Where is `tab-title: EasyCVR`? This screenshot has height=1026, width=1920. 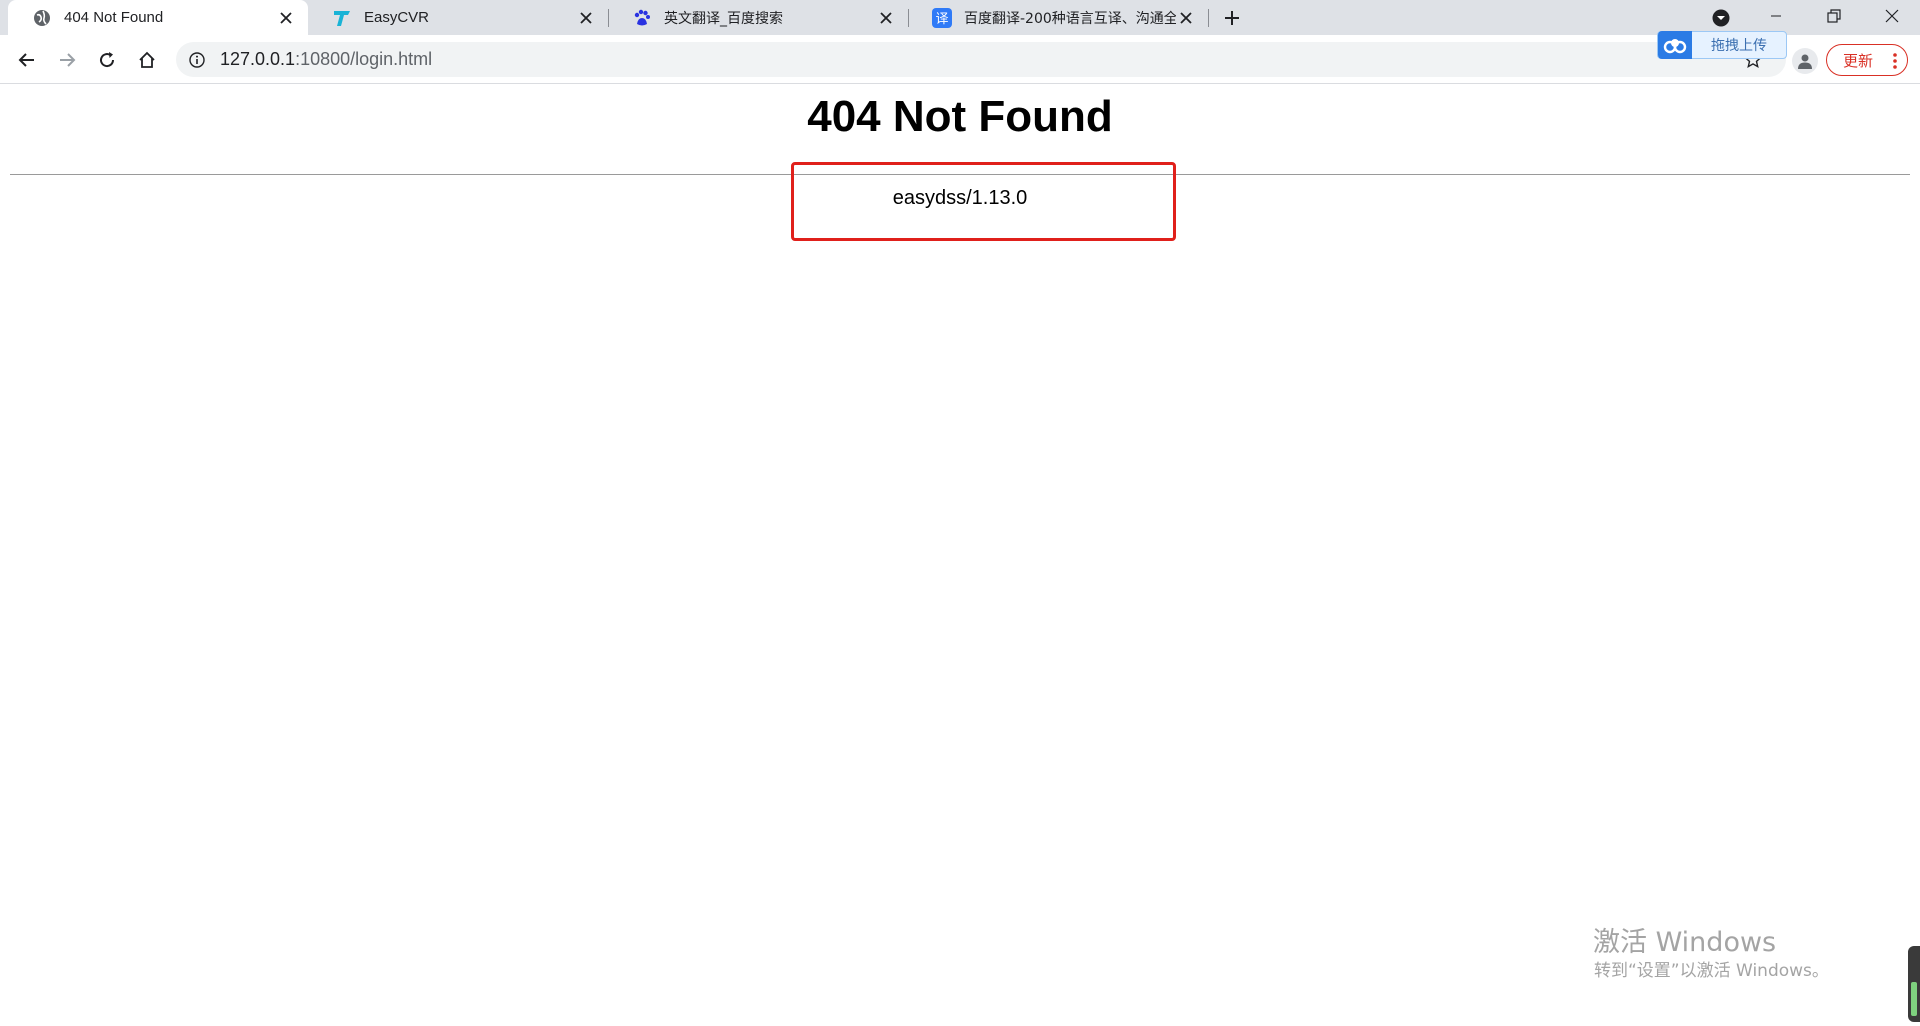 tab-title: EasyCVR is located at coordinates (397, 17).